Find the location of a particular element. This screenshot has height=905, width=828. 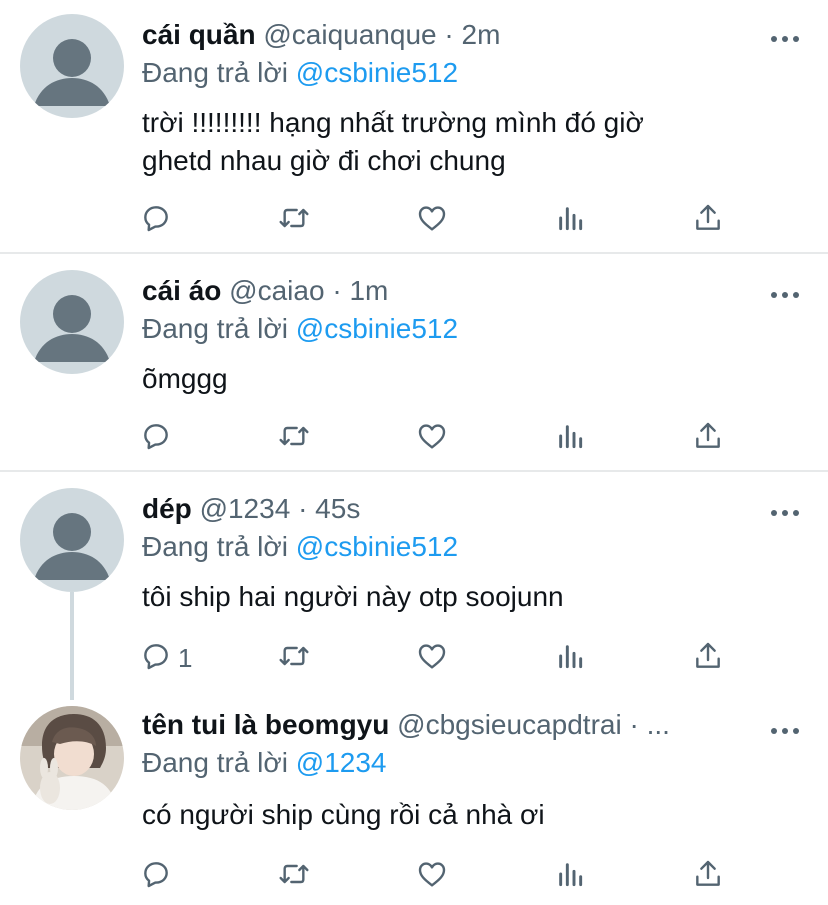

replying-to: Đang trả lời @1234 is located at coordinates (264, 763).